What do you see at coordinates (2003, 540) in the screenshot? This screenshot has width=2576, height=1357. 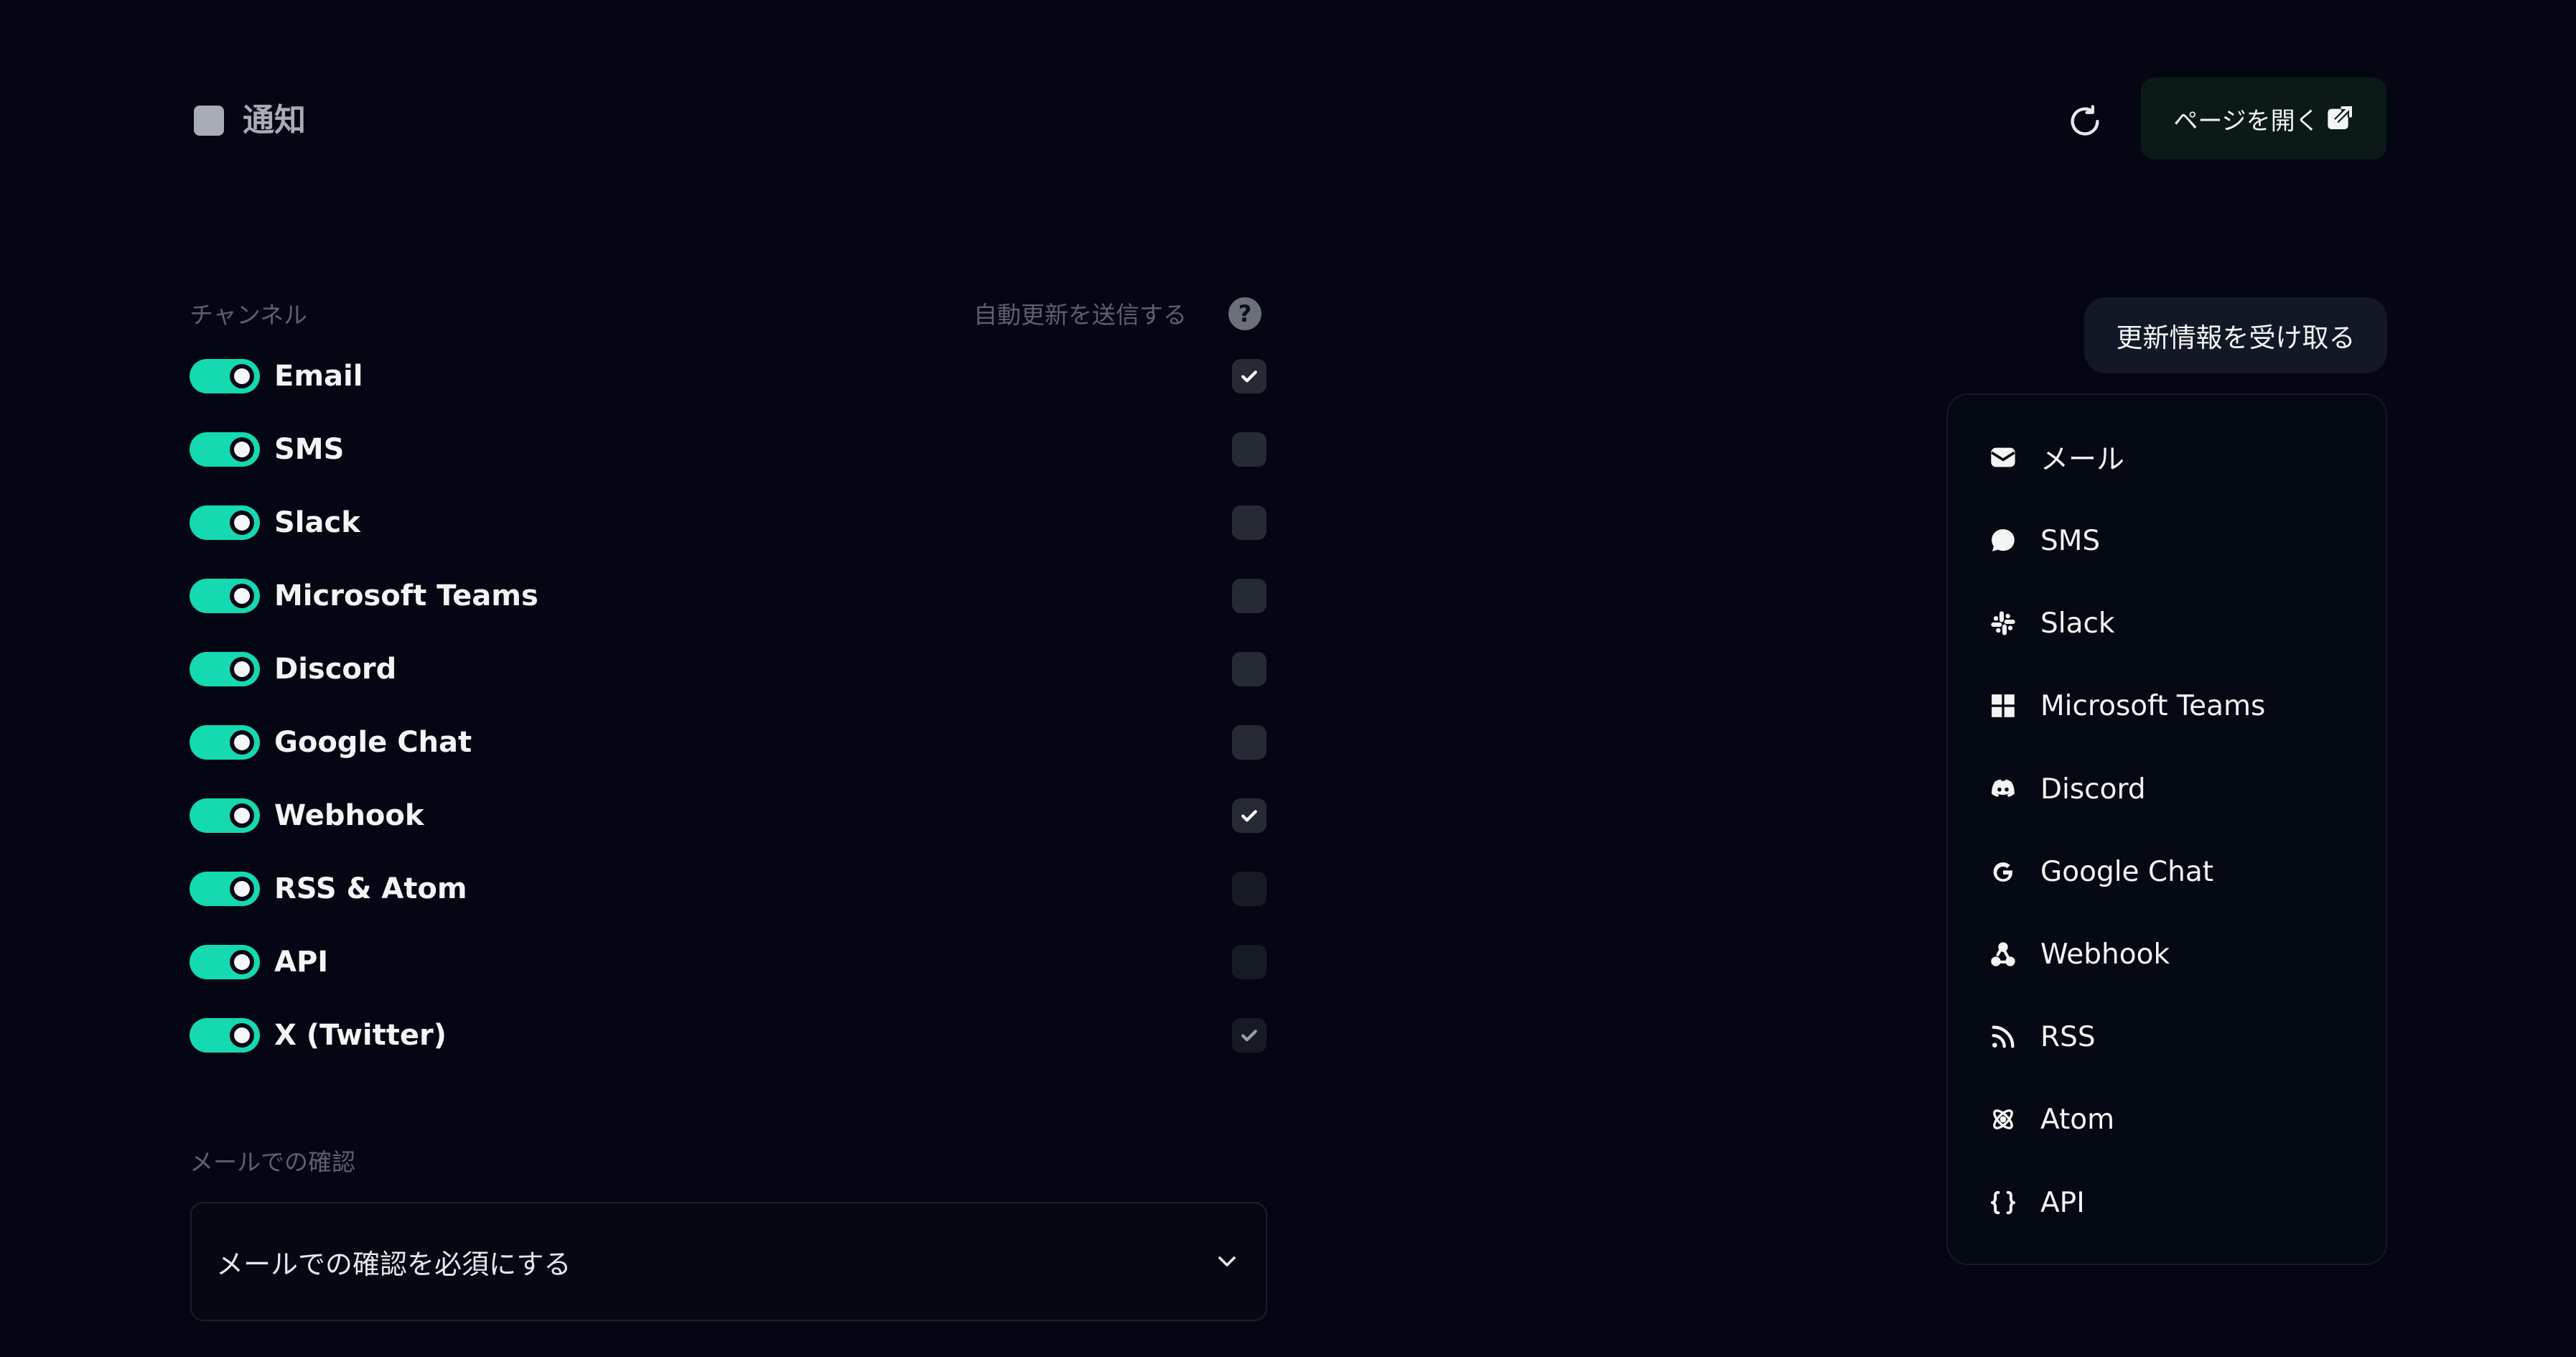 I see `chat-bubble-icon` at bounding box center [2003, 540].